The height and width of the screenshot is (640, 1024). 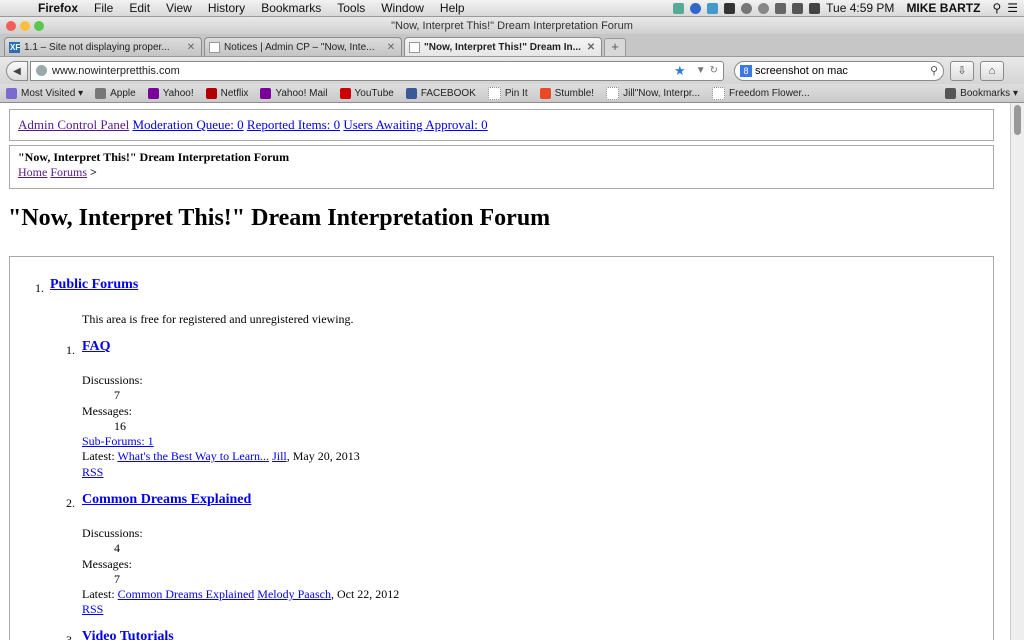 What do you see at coordinates (701, 70) in the screenshot?
I see `url-dropdown-icon: ▼` at bounding box center [701, 70].